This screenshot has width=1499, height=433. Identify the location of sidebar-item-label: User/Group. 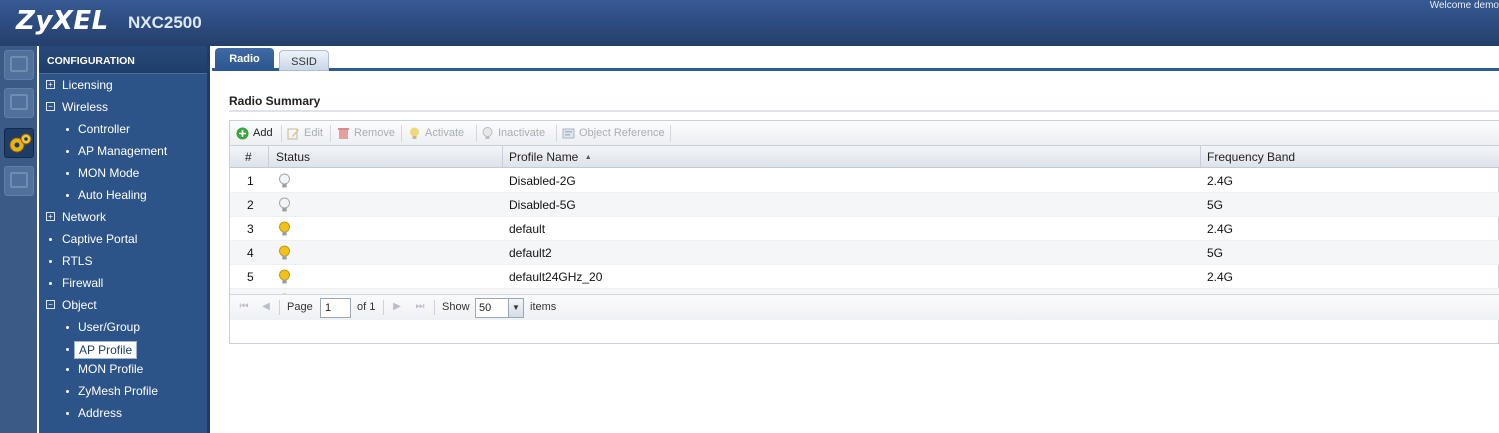
(109, 327).